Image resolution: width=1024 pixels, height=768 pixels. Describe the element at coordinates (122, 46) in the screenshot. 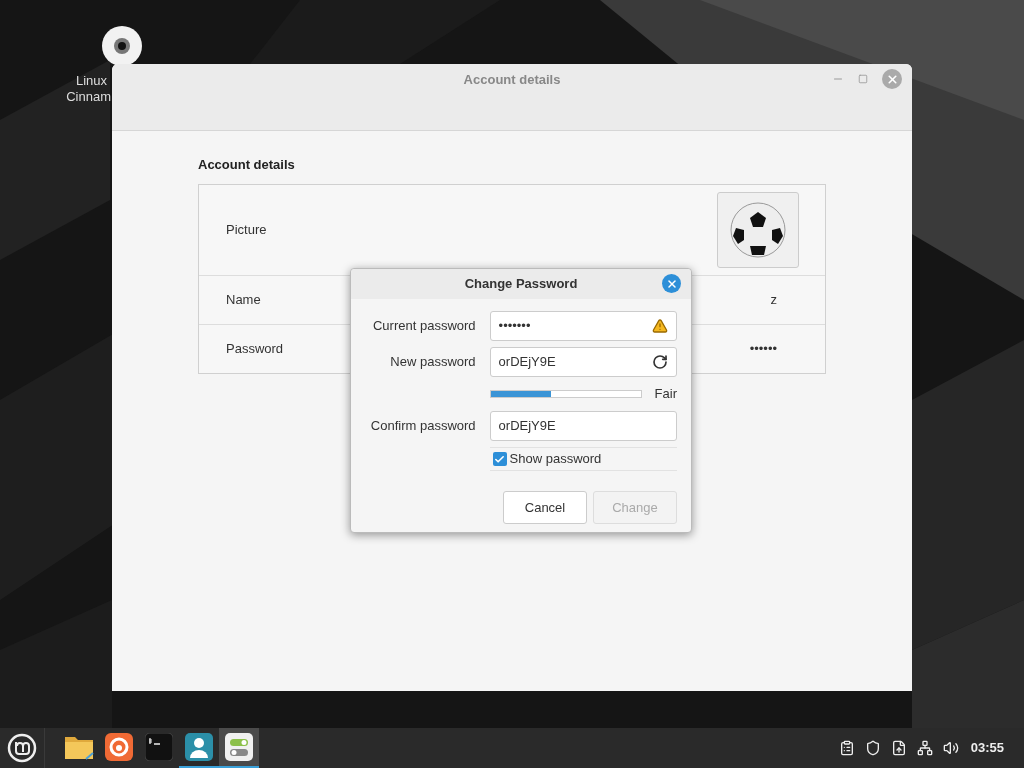

I see `webcam-icon` at that location.